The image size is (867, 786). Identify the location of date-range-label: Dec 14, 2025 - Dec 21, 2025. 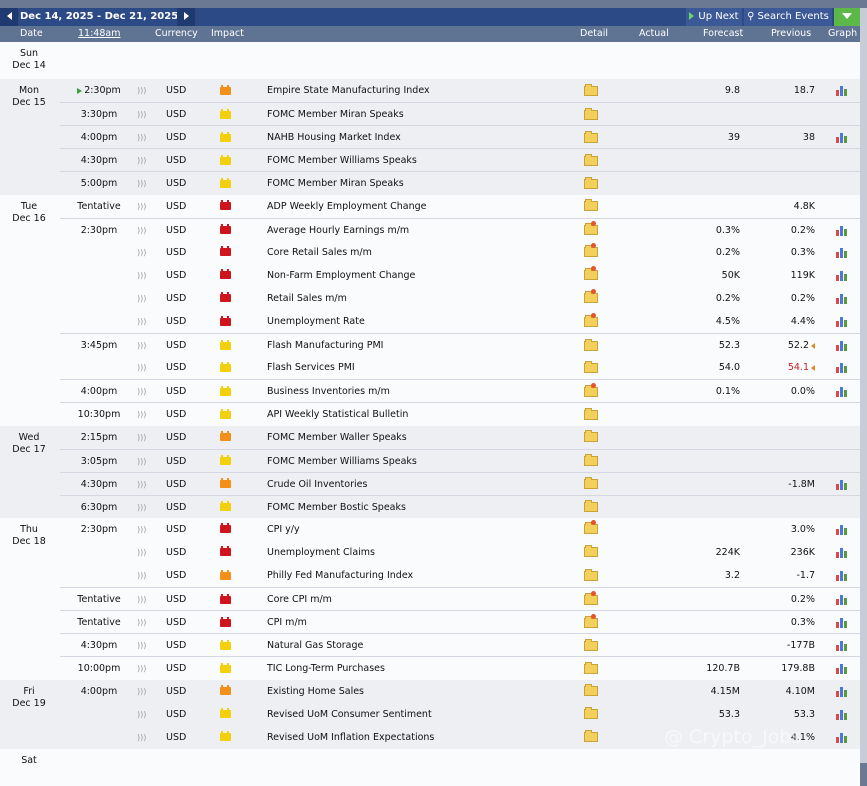
(99, 17).